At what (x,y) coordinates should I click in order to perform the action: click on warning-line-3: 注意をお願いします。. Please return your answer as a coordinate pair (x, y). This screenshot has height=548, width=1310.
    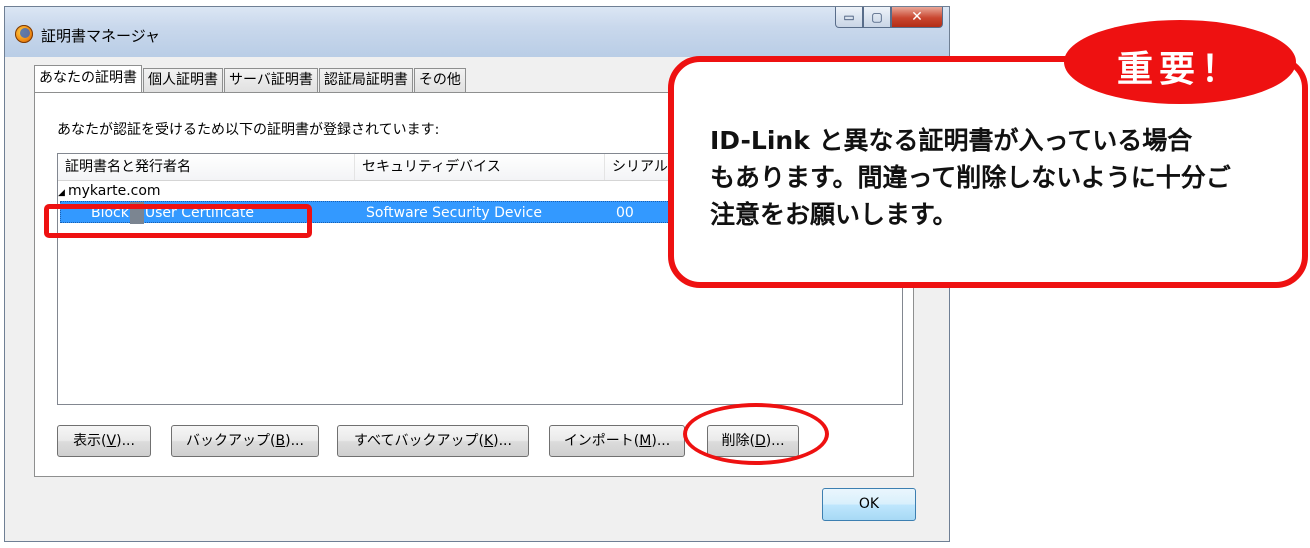
    Looking at the image, I should click on (834, 214).